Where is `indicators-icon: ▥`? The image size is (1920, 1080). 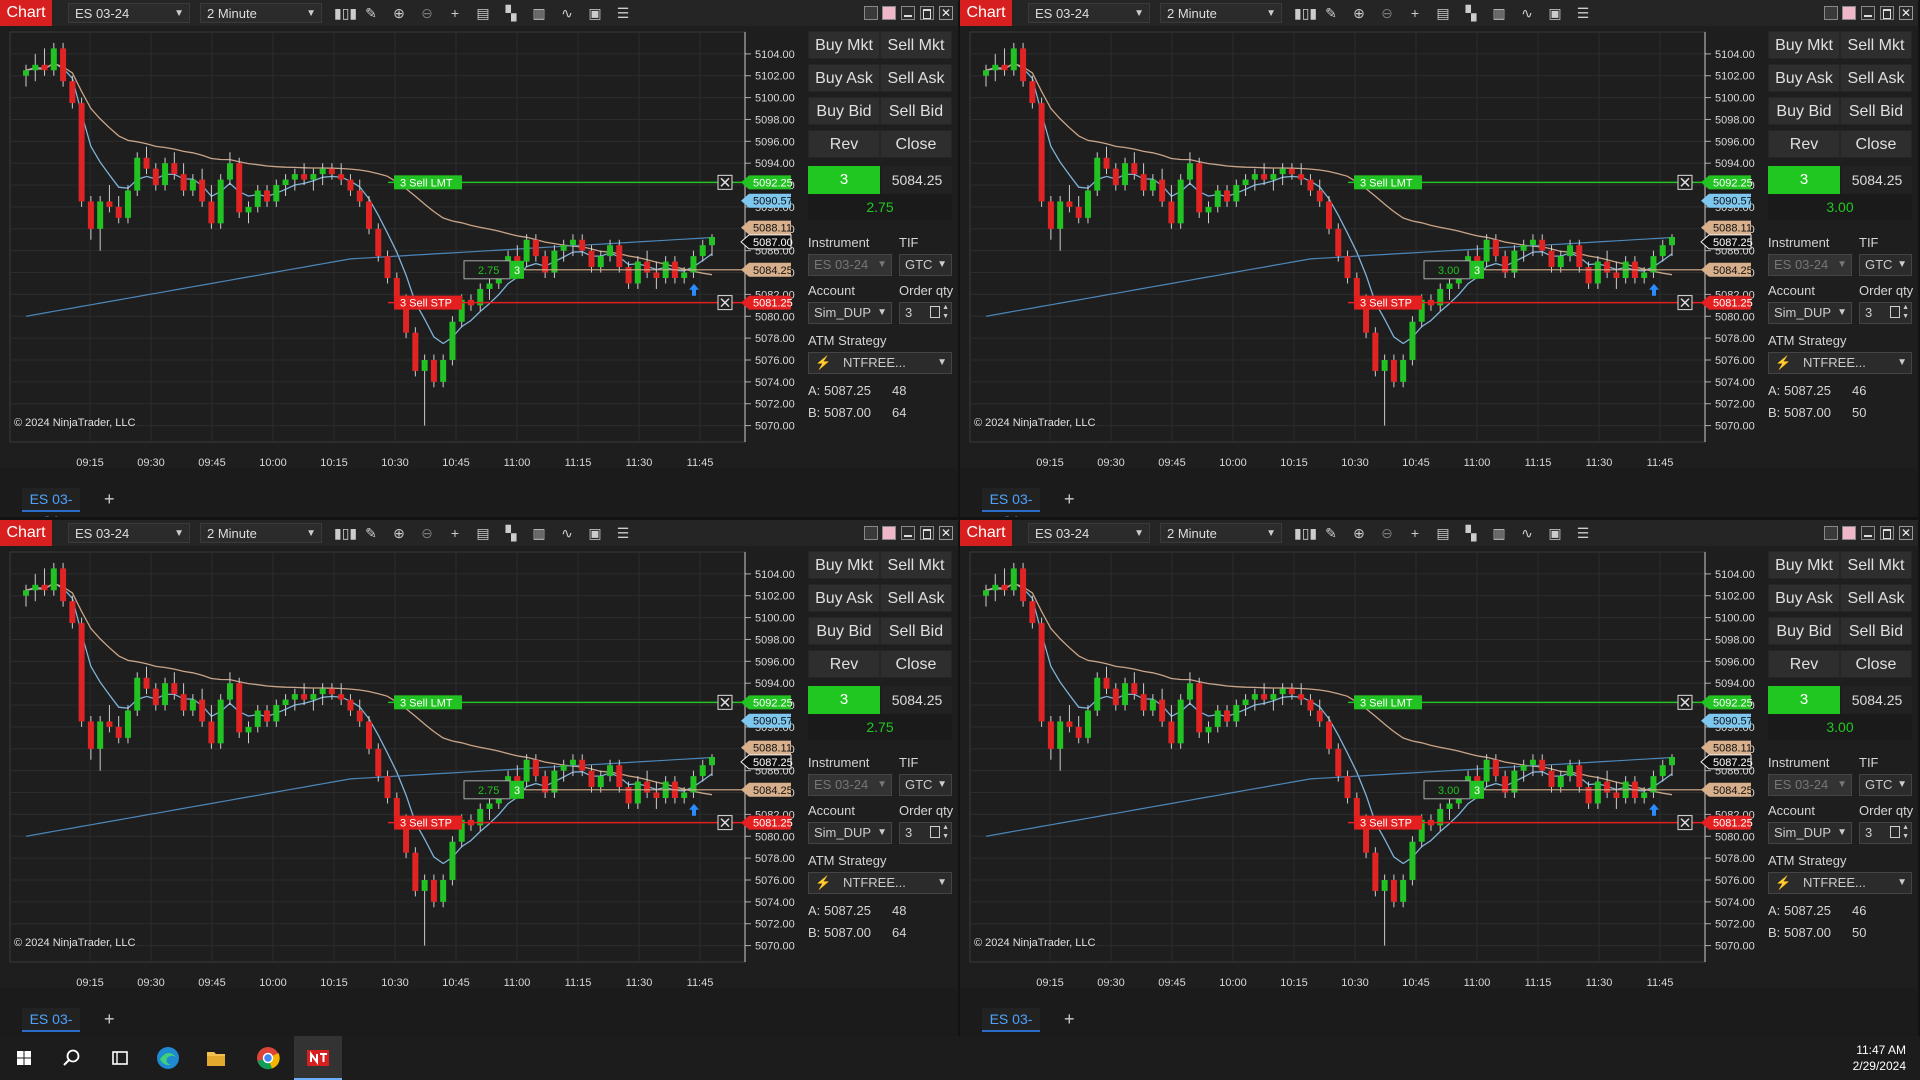 indicators-icon: ▥ is located at coordinates (1499, 13).